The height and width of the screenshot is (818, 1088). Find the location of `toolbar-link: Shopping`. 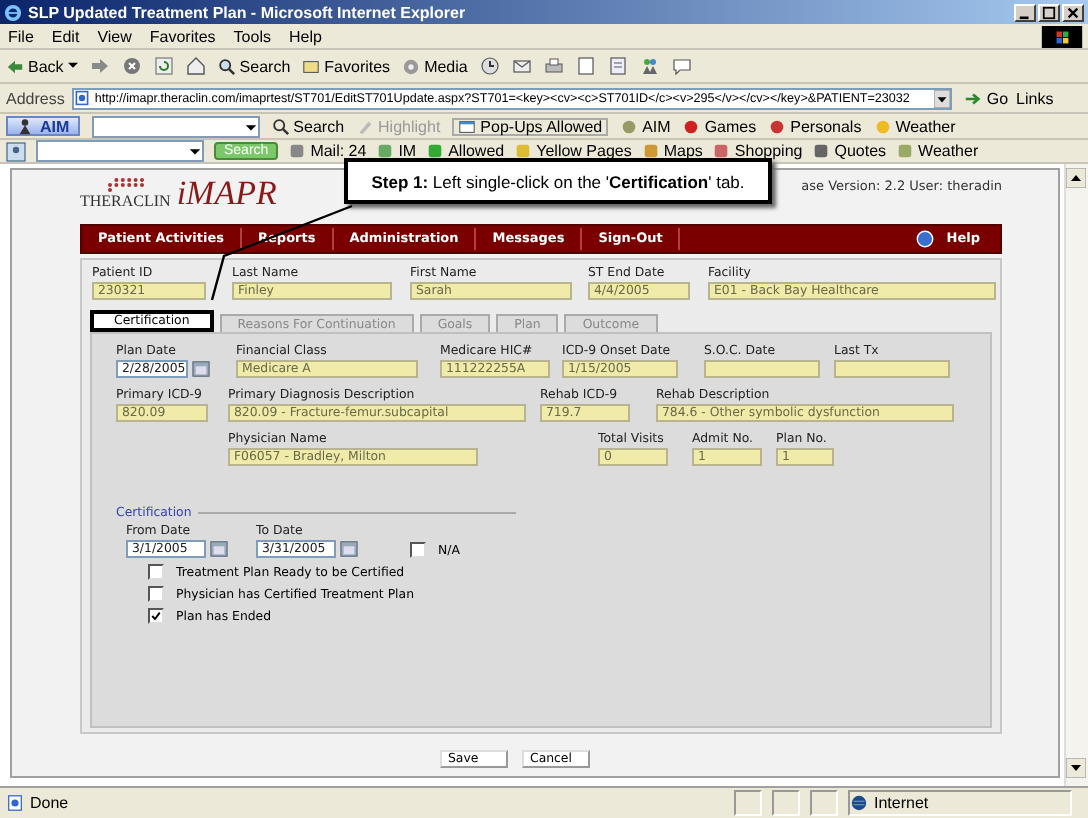

toolbar-link: Shopping is located at coordinates (757, 151).